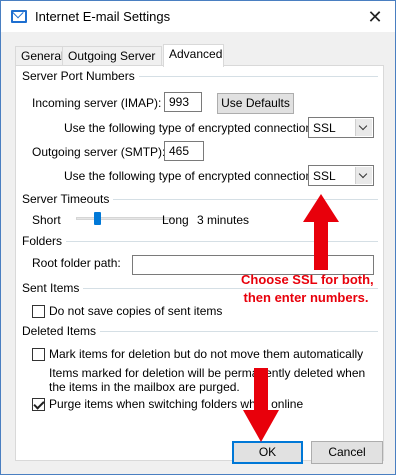 The image size is (396, 475). I want to click on incoming-server-label: Incoming server (IMAP):, so click(97, 103).